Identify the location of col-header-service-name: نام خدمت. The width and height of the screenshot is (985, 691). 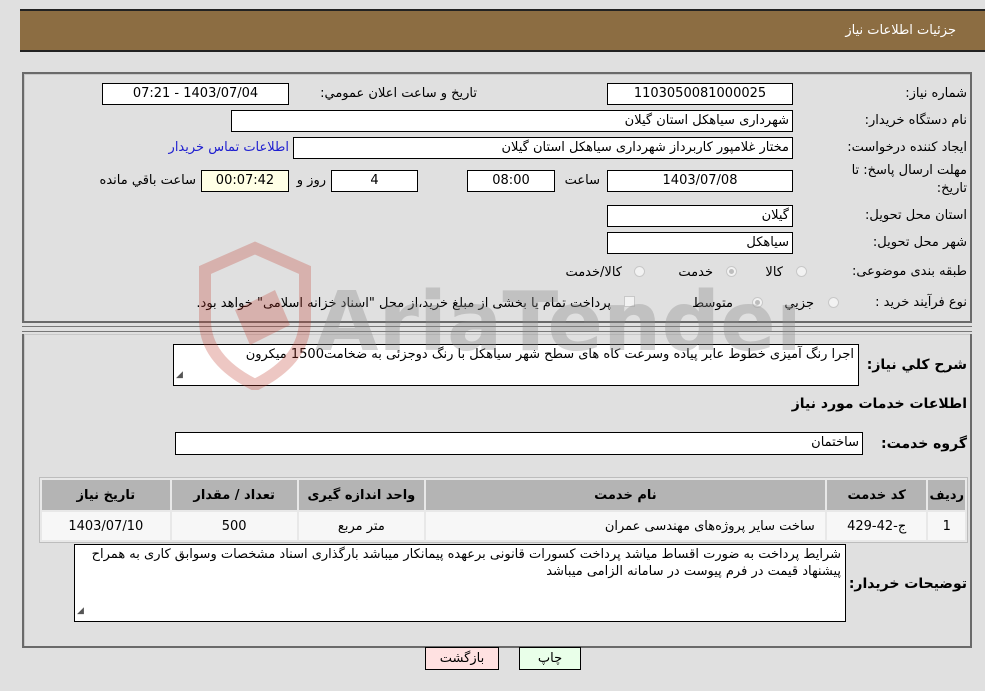
(625, 495).